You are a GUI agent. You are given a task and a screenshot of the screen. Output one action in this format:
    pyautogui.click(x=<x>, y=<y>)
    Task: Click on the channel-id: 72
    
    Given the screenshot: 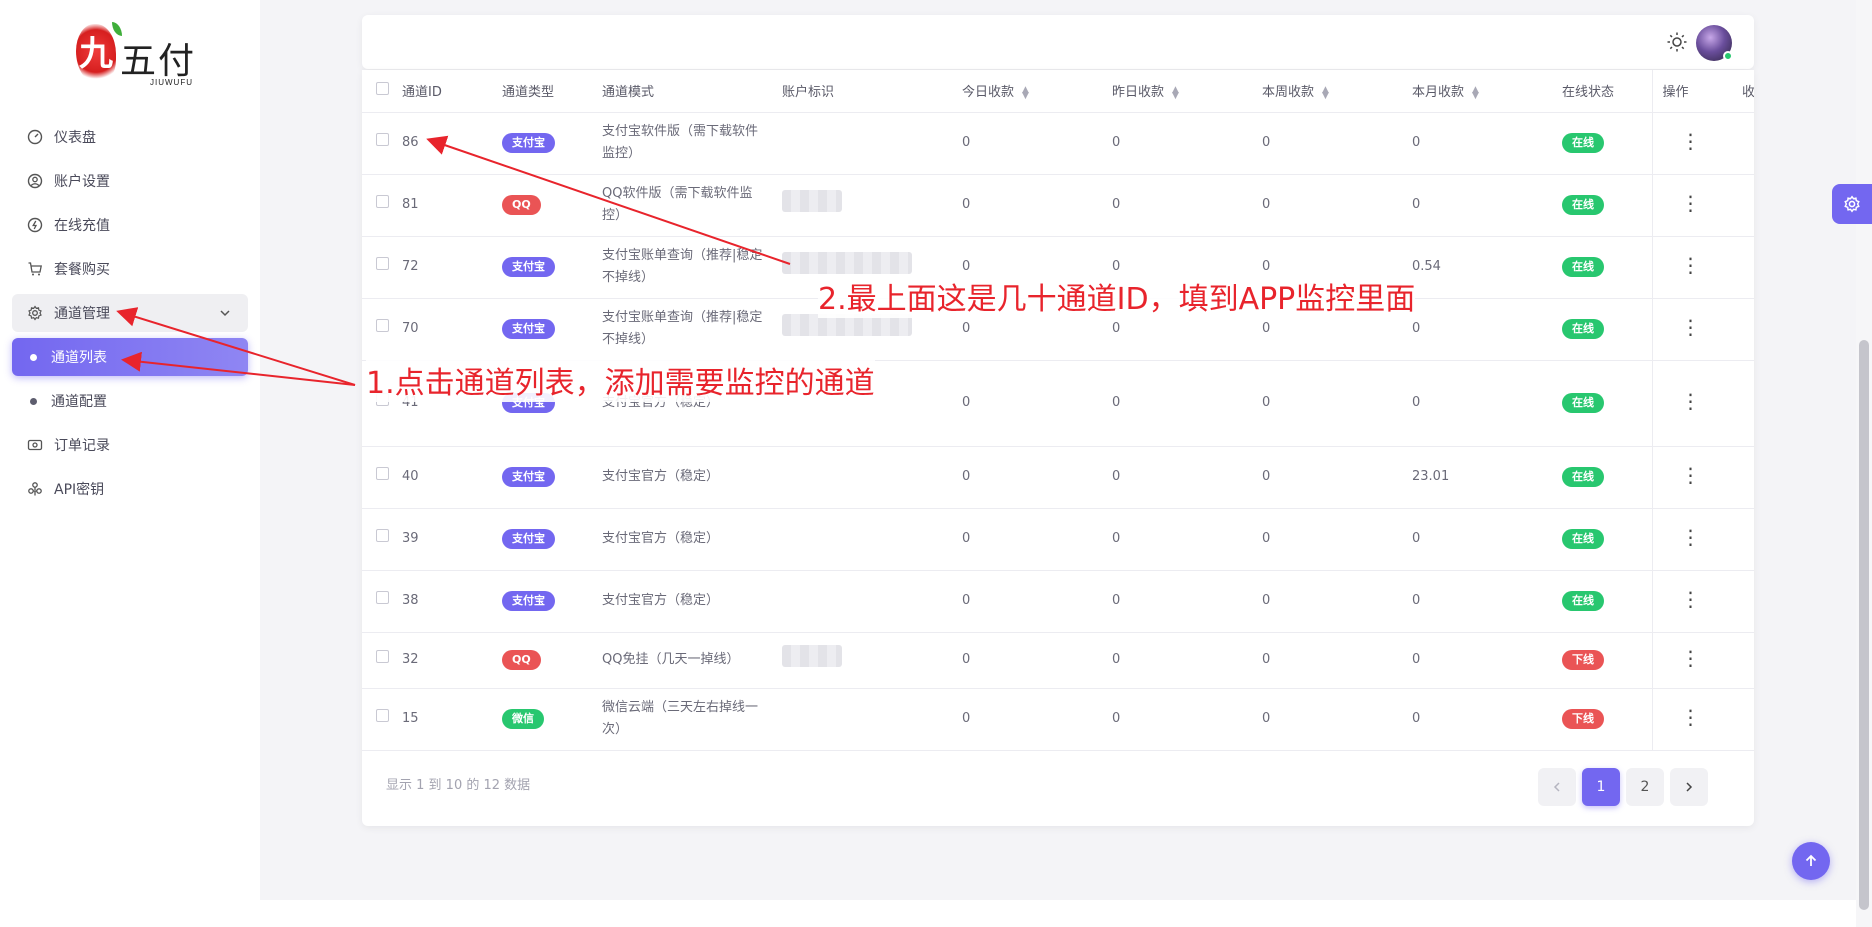 What is the action you would take?
    pyautogui.click(x=452, y=267)
    